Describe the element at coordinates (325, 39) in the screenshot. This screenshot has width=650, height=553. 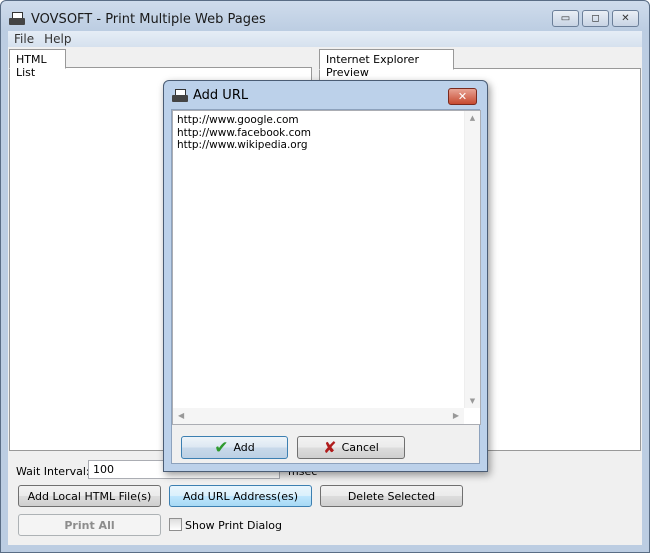
I see `menu-bar: File Help` at that location.